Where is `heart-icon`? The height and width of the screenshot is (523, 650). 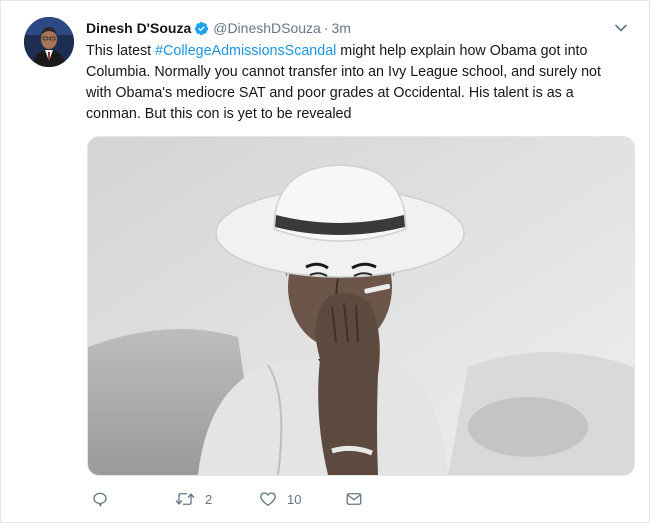
heart-icon is located at coordinates (268, 499).